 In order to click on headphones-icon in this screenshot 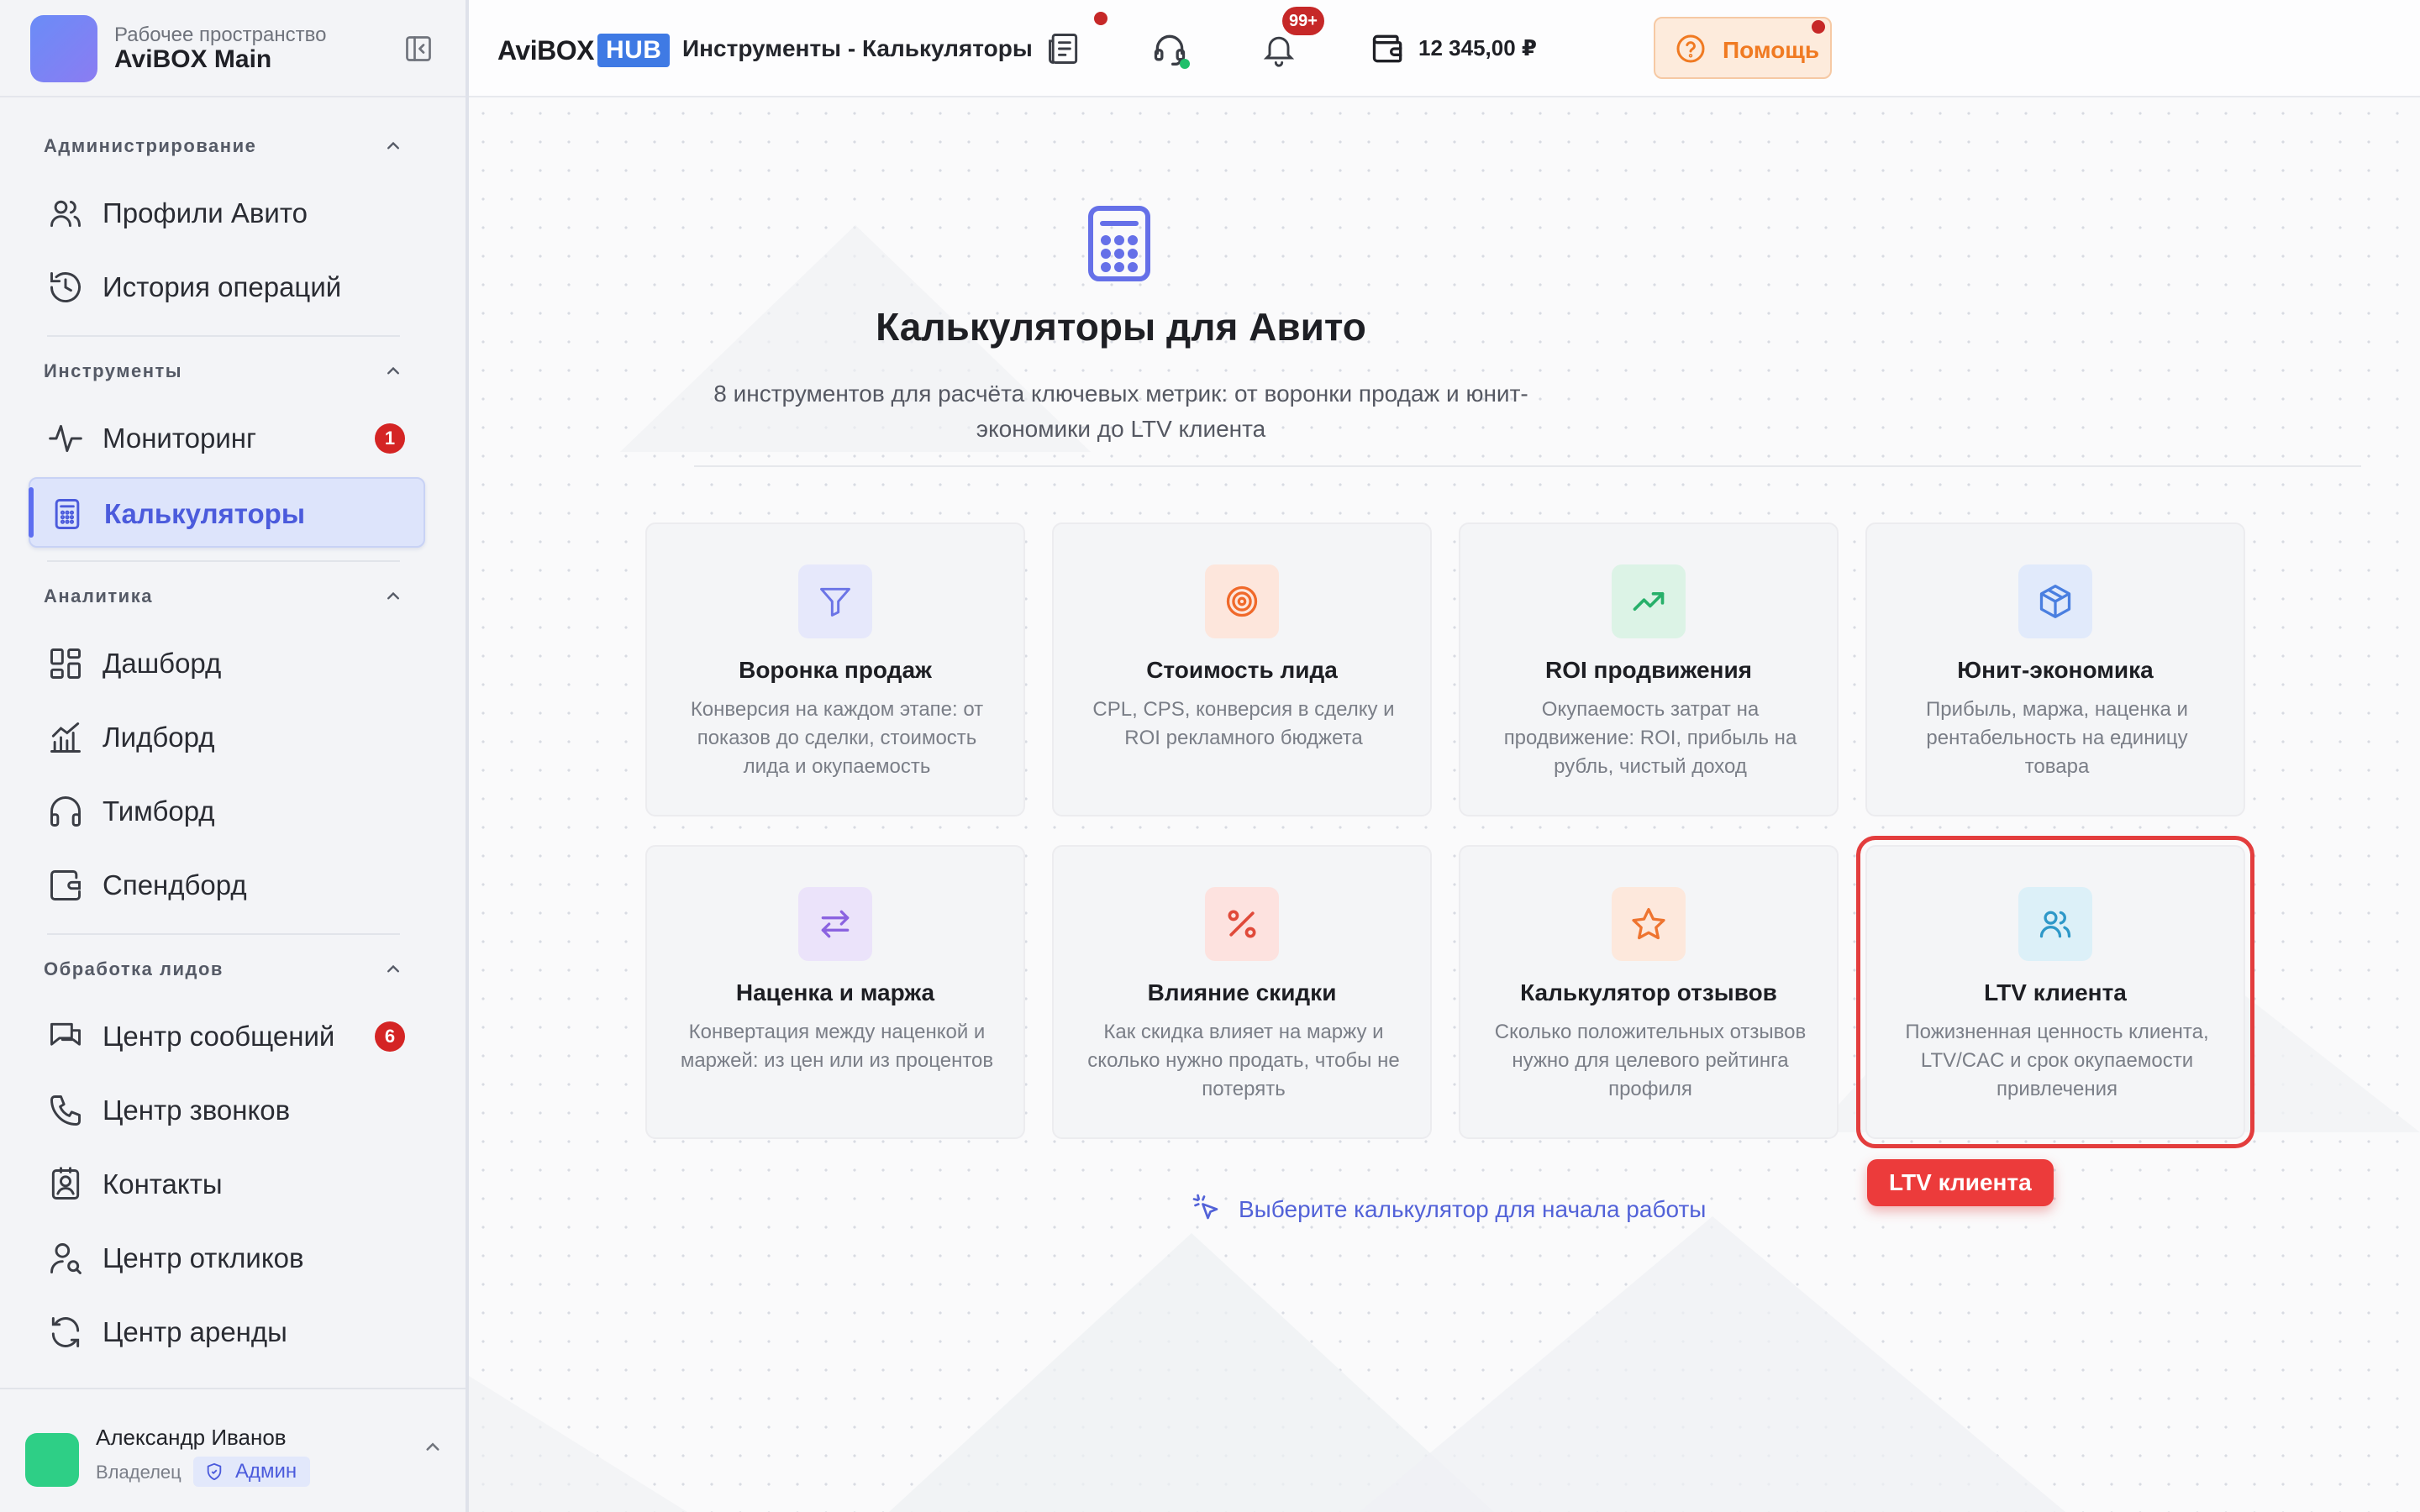, I will do `click(65, 811)`.